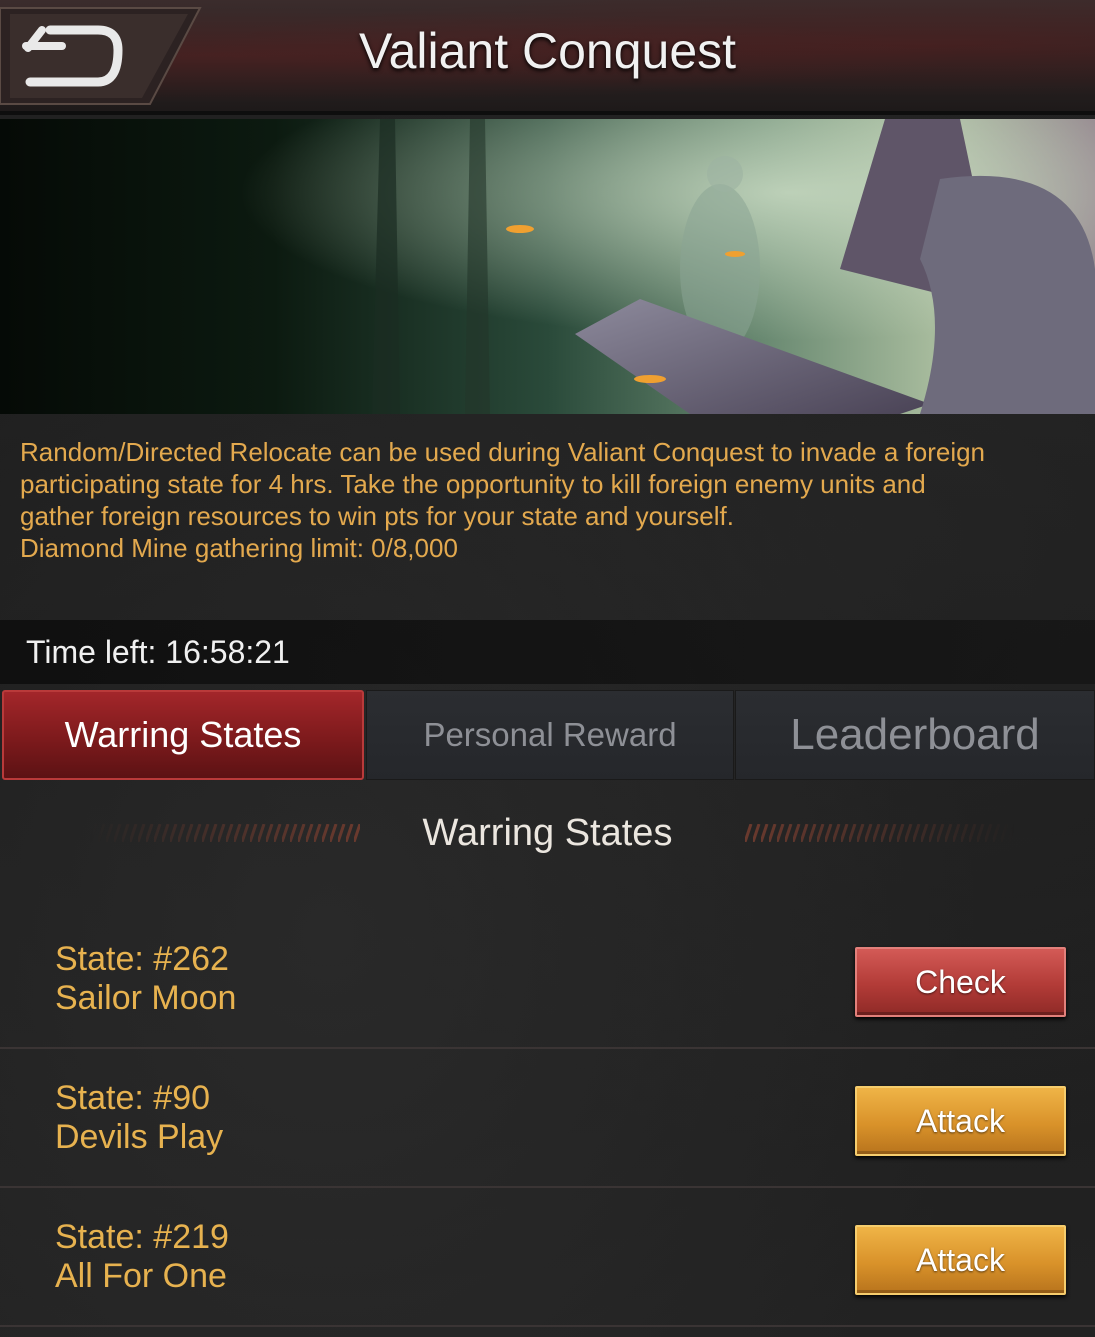 Image resolution: width=1095 pixels, height=1337 pixels. I want to click on diamond-mine-limit: Diamond Mine gathering limit: 0/8,000, so click(239, 548).